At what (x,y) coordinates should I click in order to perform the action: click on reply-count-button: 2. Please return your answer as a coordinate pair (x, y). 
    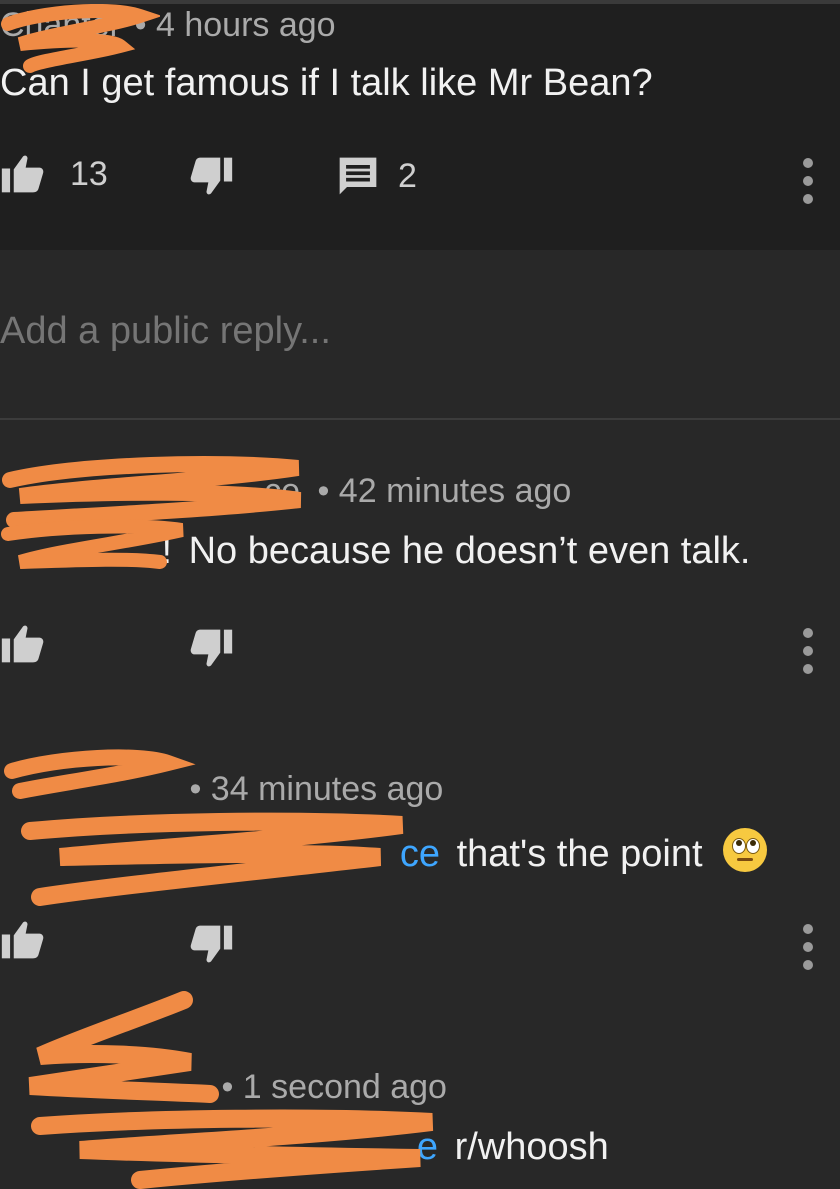
    Looking at the image, I should click on (376, 176).